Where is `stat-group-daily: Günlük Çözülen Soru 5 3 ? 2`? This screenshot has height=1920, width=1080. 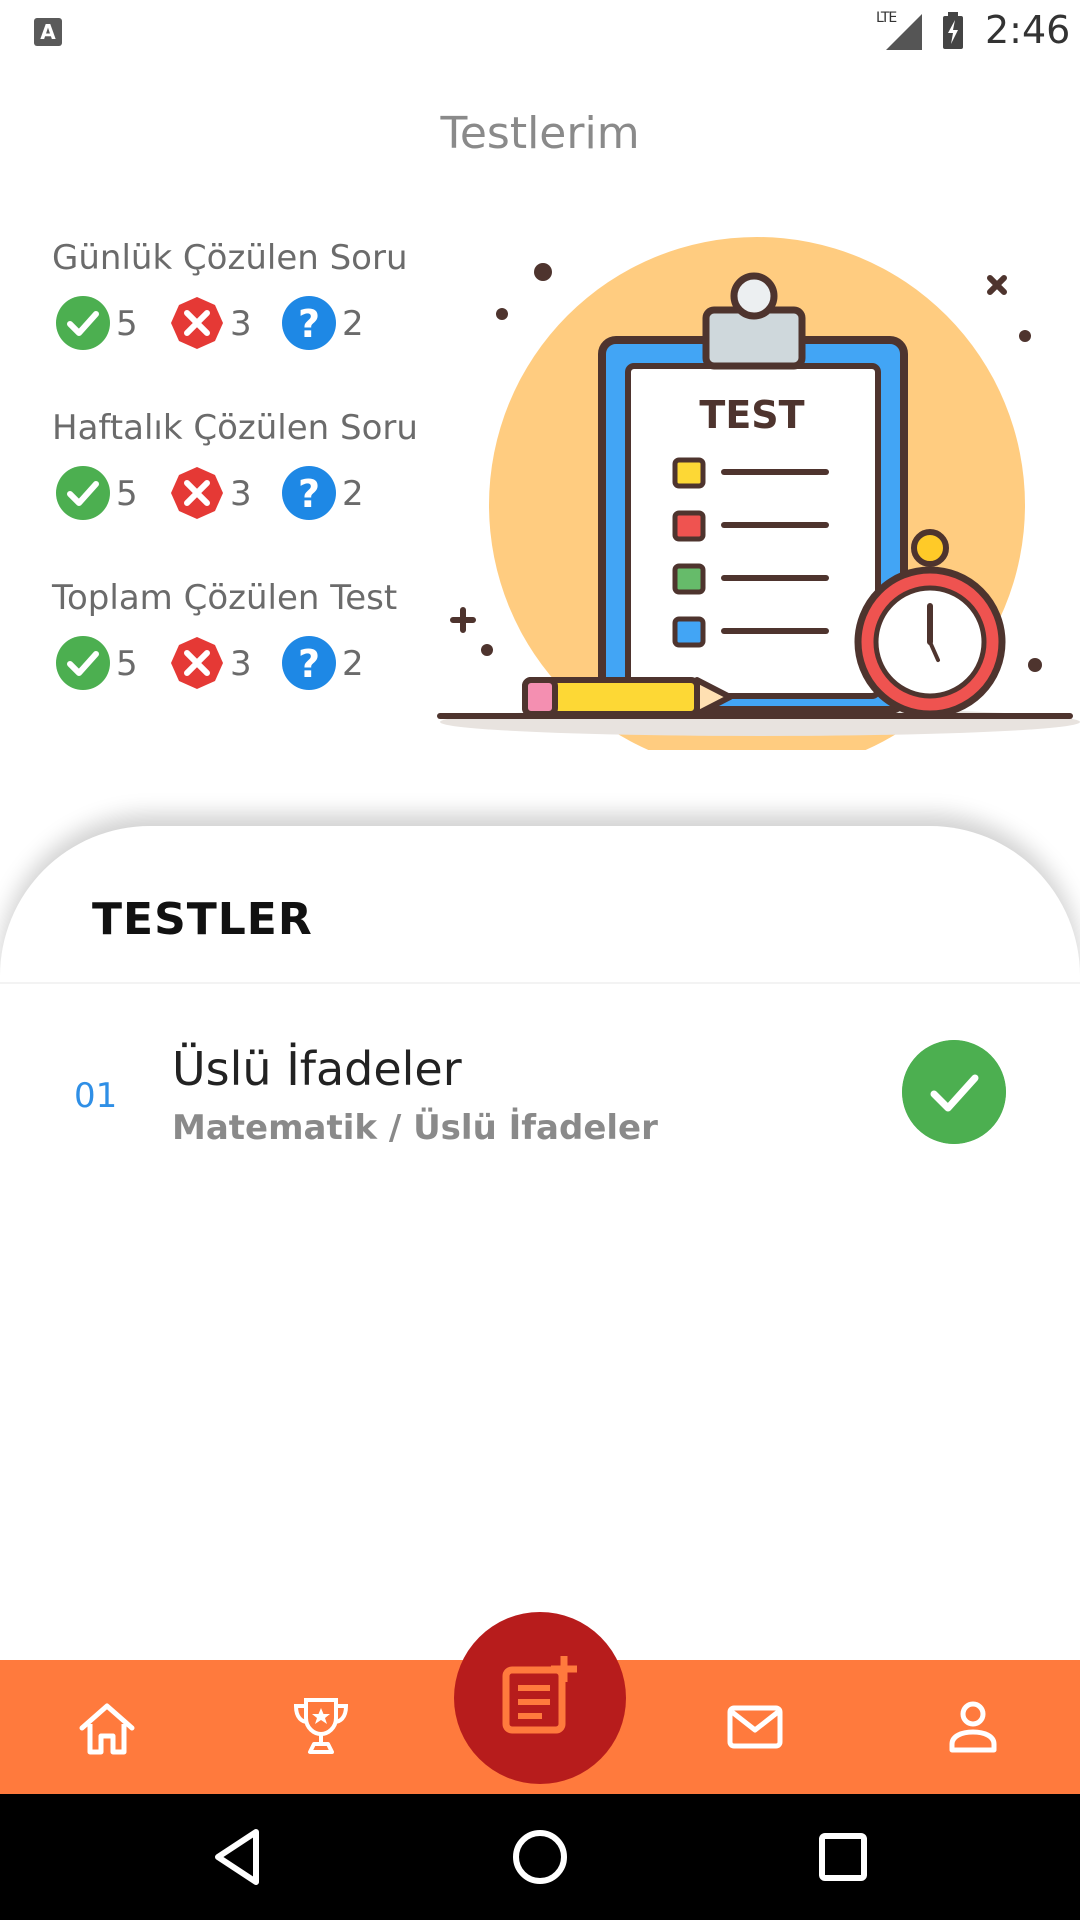 stat-group-daily: Günlük Çözülen Soru 5 3 ? 2 is located at coordinates (252, 298).